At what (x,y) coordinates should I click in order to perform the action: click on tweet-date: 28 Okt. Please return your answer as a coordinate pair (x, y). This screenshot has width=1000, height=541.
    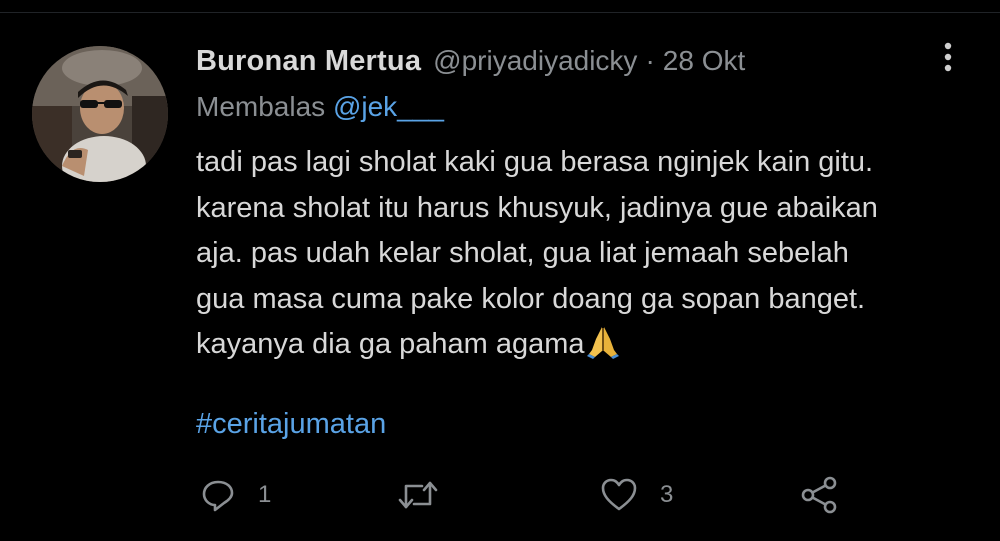
    Looking at the image, I should click on (704, 61).